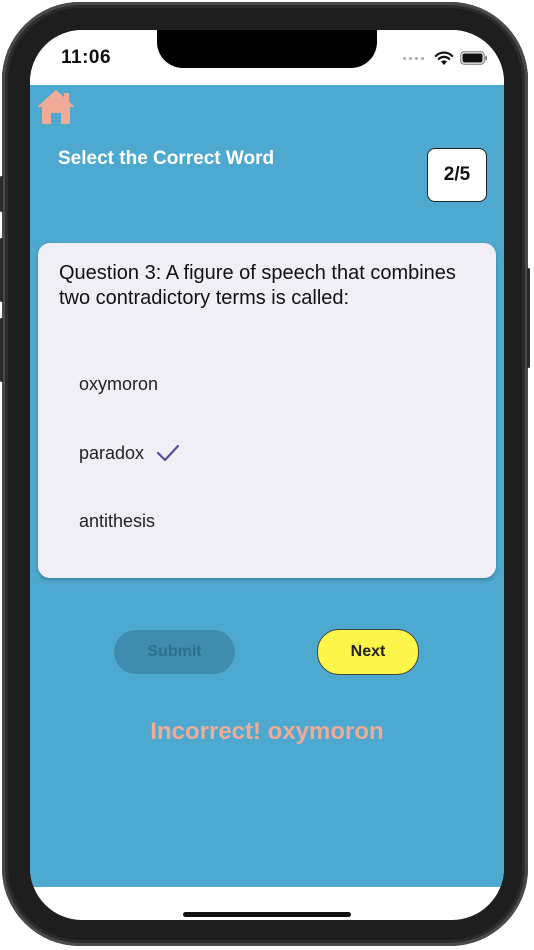 This screenshot has width=534, height=950. Describe the element at coordinates (166, 158) in the screenshot. I see `page-title: Select the Correct Word` at that location.